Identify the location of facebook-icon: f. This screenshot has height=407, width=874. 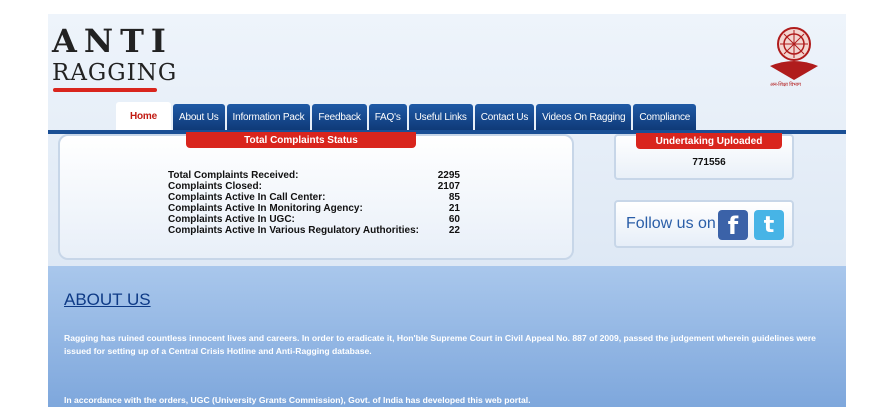
(733, 225).